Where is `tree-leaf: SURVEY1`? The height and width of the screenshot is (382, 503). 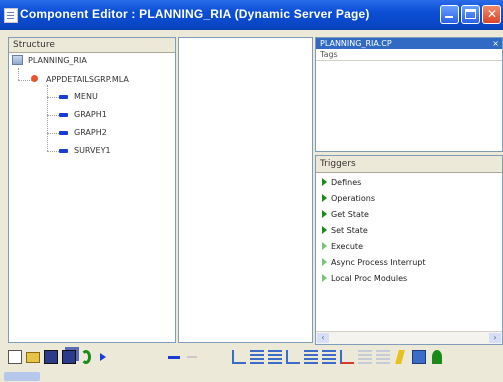
tree-leaf: SURVEY1 is located at coordinates (92, 150).